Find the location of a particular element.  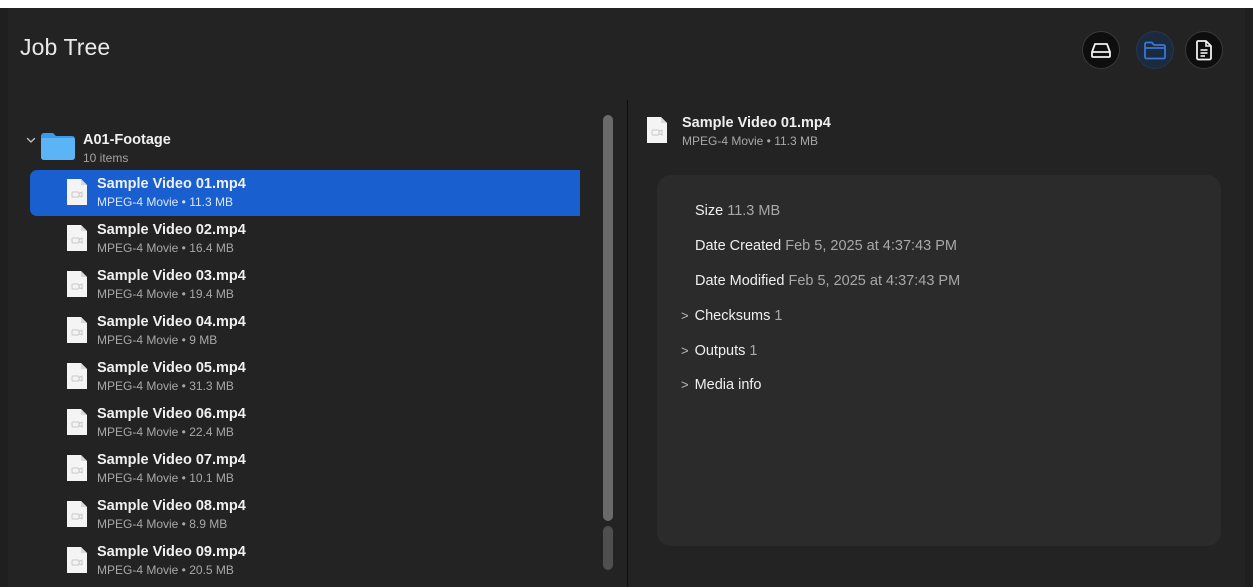

date-created-property: Date Created Feb 5, 2025 at 4:37:43 PM is located at coordinates (826, 246).